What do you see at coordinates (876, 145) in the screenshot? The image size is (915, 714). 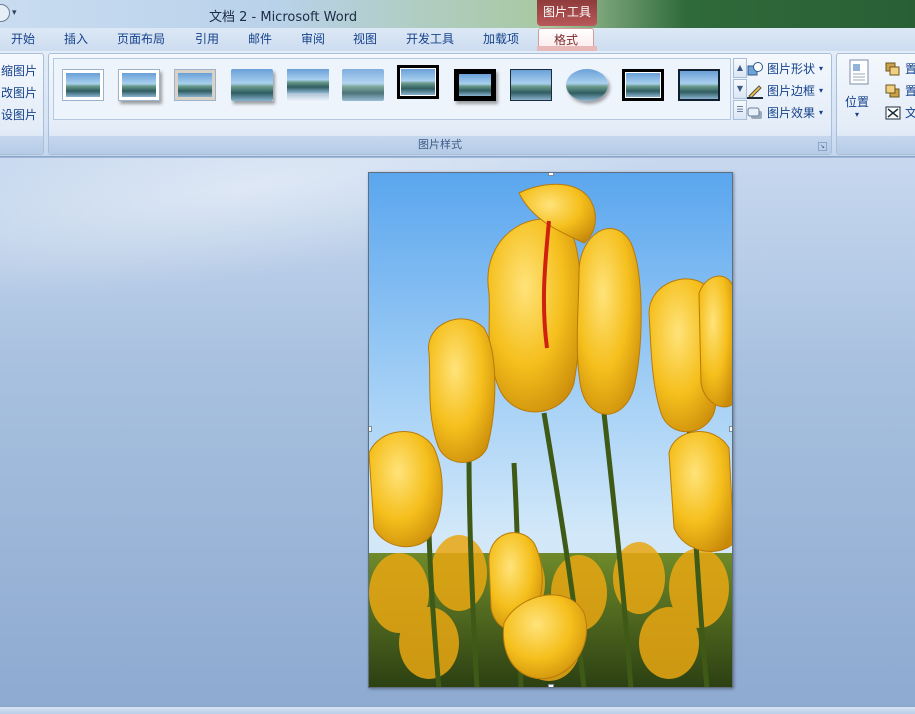 I see `arrange-group-label` at bounding box center [876, 145].